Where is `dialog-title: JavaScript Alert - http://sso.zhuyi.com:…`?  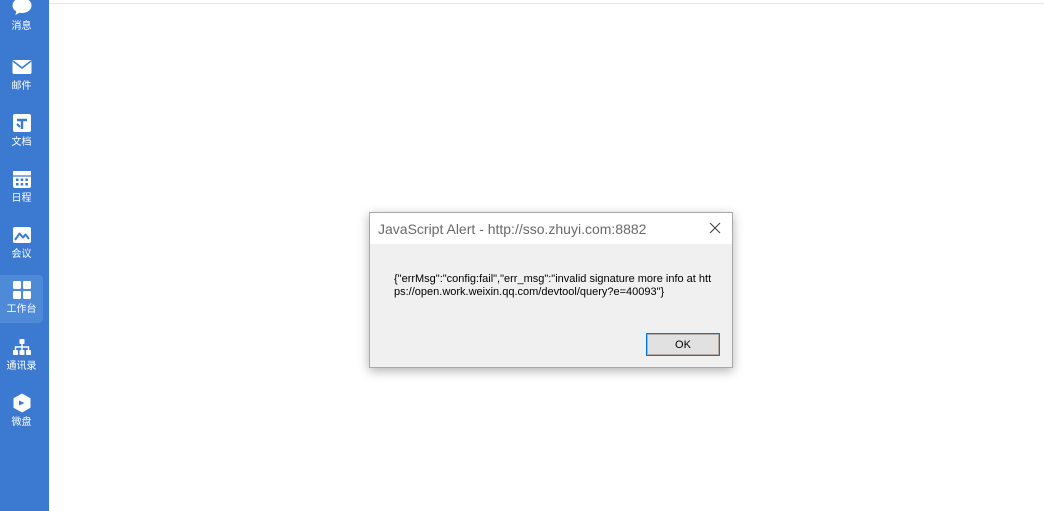
dialog-title: JavaScript Alert - http://sso.zhuyi.com:… is located at coordinates (512, 229).